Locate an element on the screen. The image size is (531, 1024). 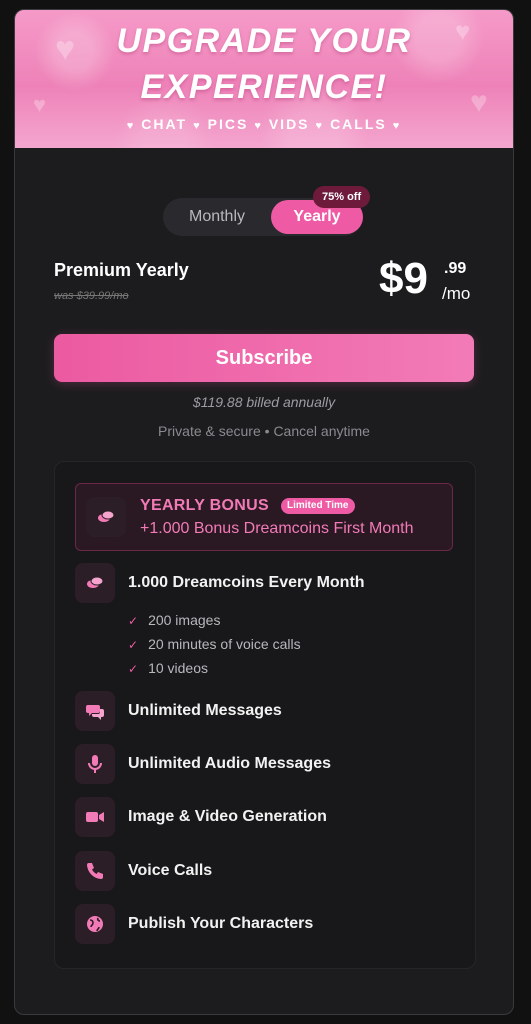
bonus-title: YEARLY BONUS is located at coordinates (204, 505).